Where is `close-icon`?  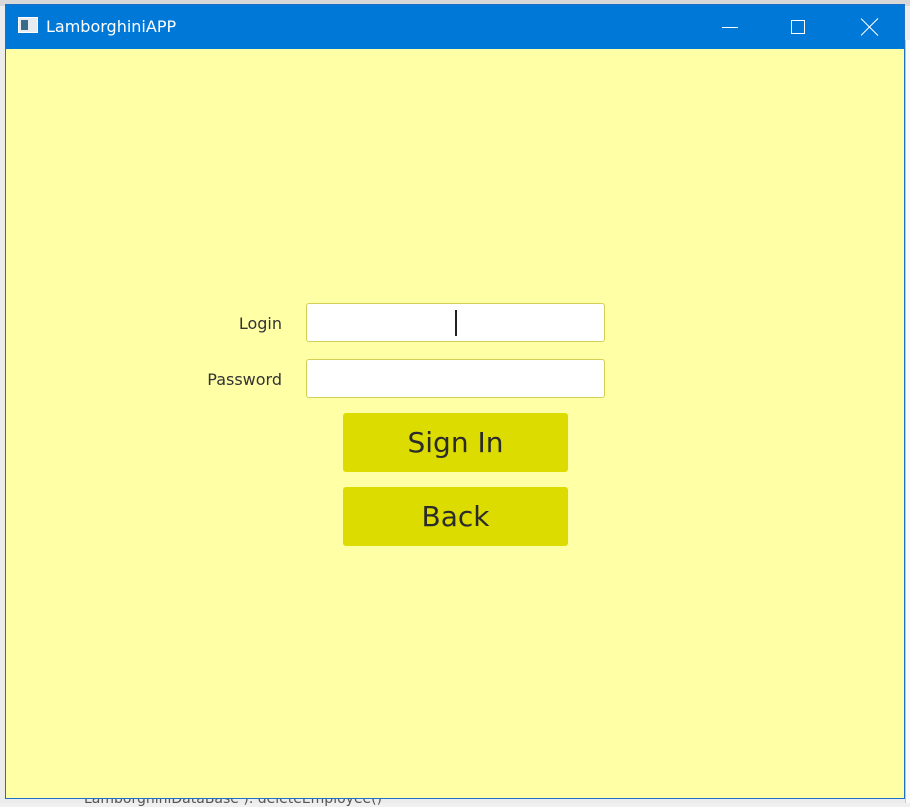
close-icon is located at coordinates (870, 27).